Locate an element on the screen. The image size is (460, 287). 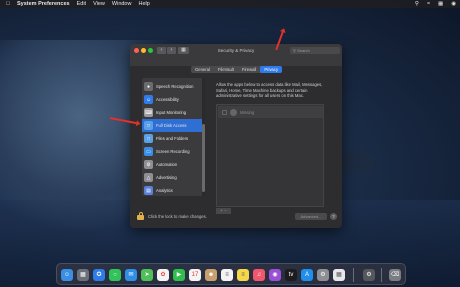
sidebar-item-label: Full Disk Access is located at coordinates (171, 125).